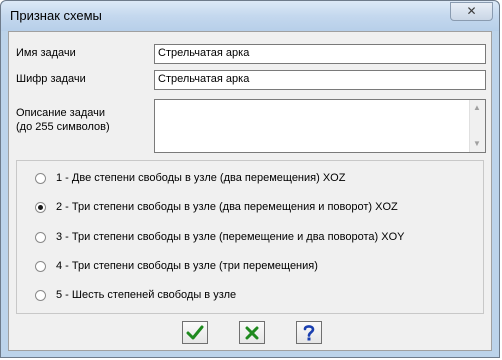 Image resolution: width=502 pixels, height=360 pixels. I want to click on title-bar: Признак схемы ✕, so click(250, 16).